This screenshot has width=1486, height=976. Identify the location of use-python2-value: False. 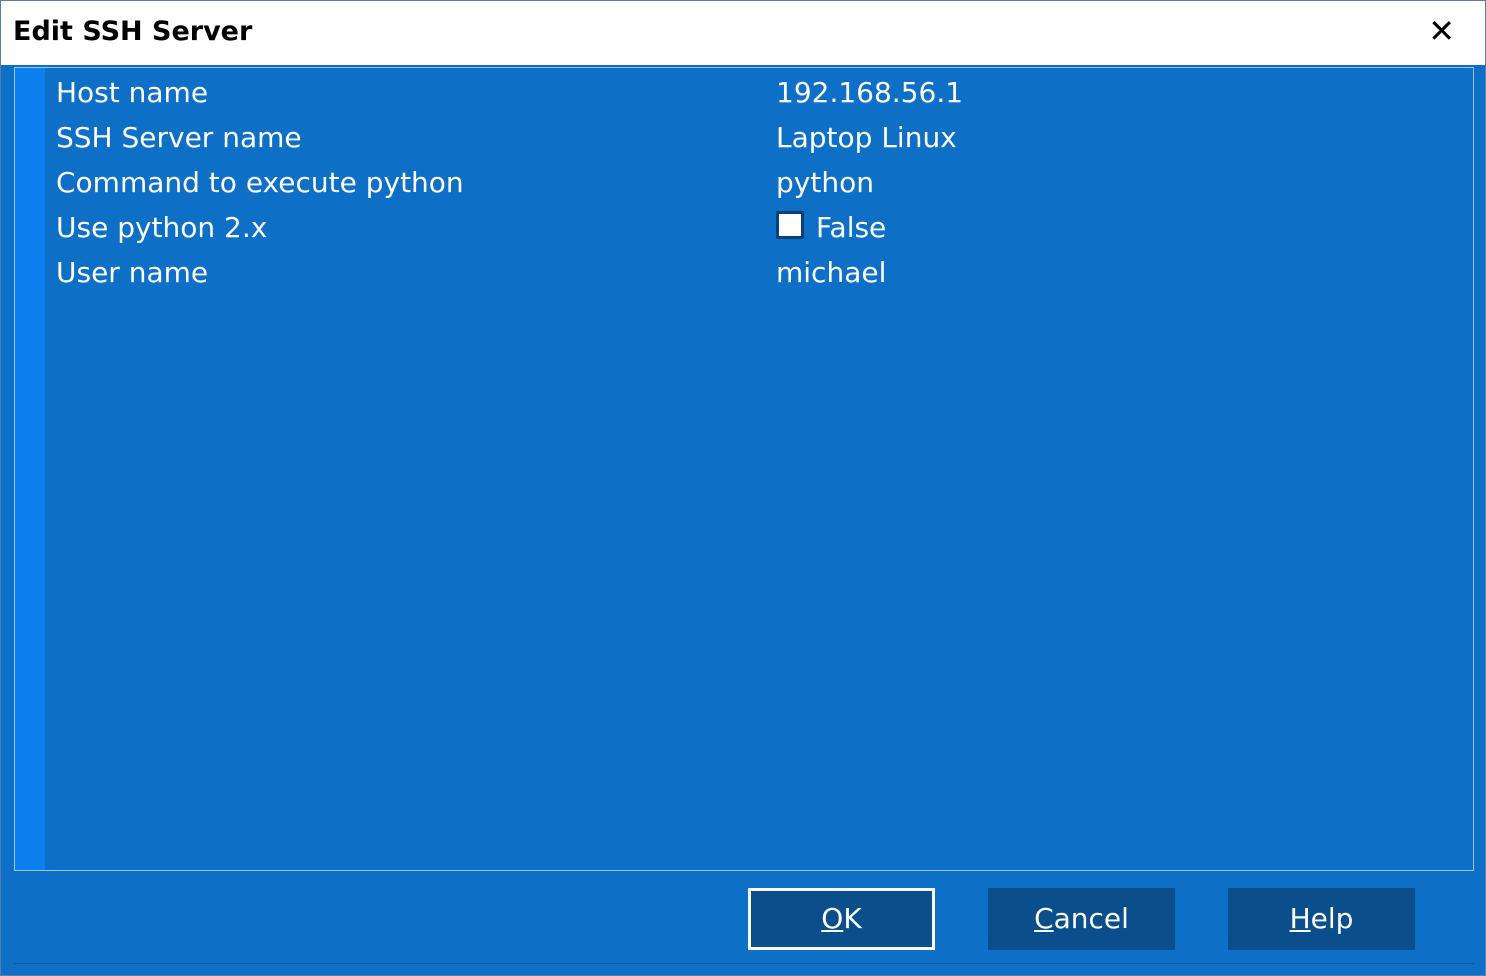
(831, 227).